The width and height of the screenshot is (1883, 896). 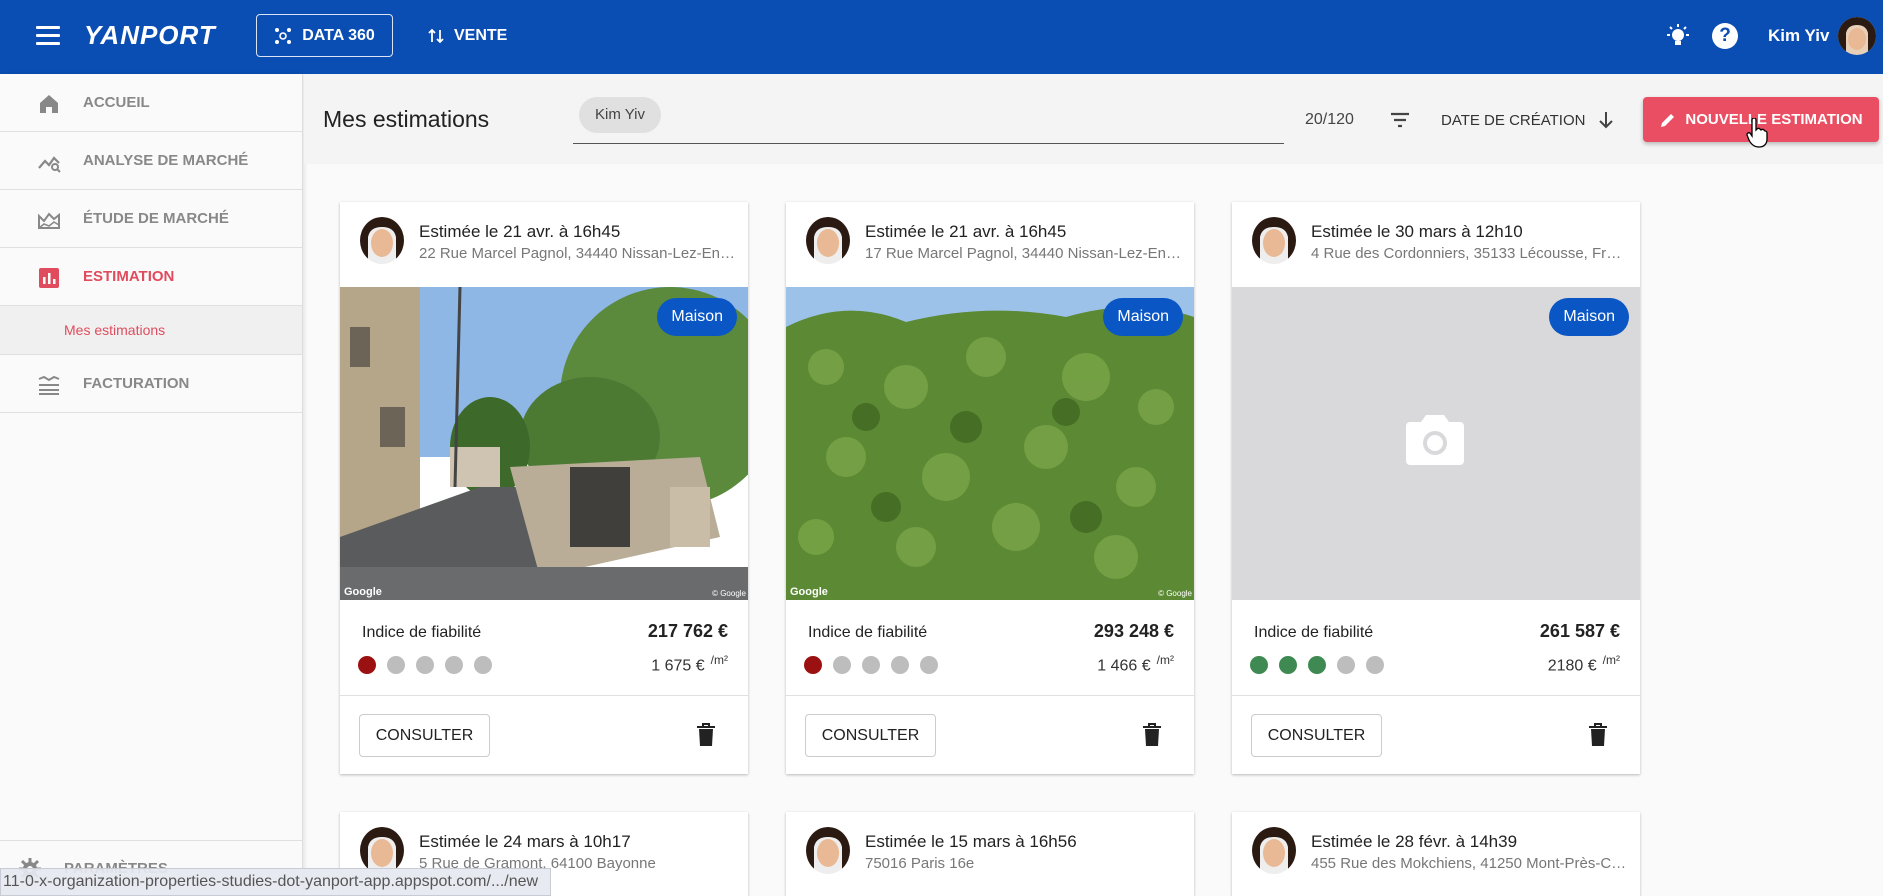 What do you see at coordinates (1513, 120) in the screenshot?
I see `sort-label: DATE DE CRÉATION` at bounding box center [1513, 120].